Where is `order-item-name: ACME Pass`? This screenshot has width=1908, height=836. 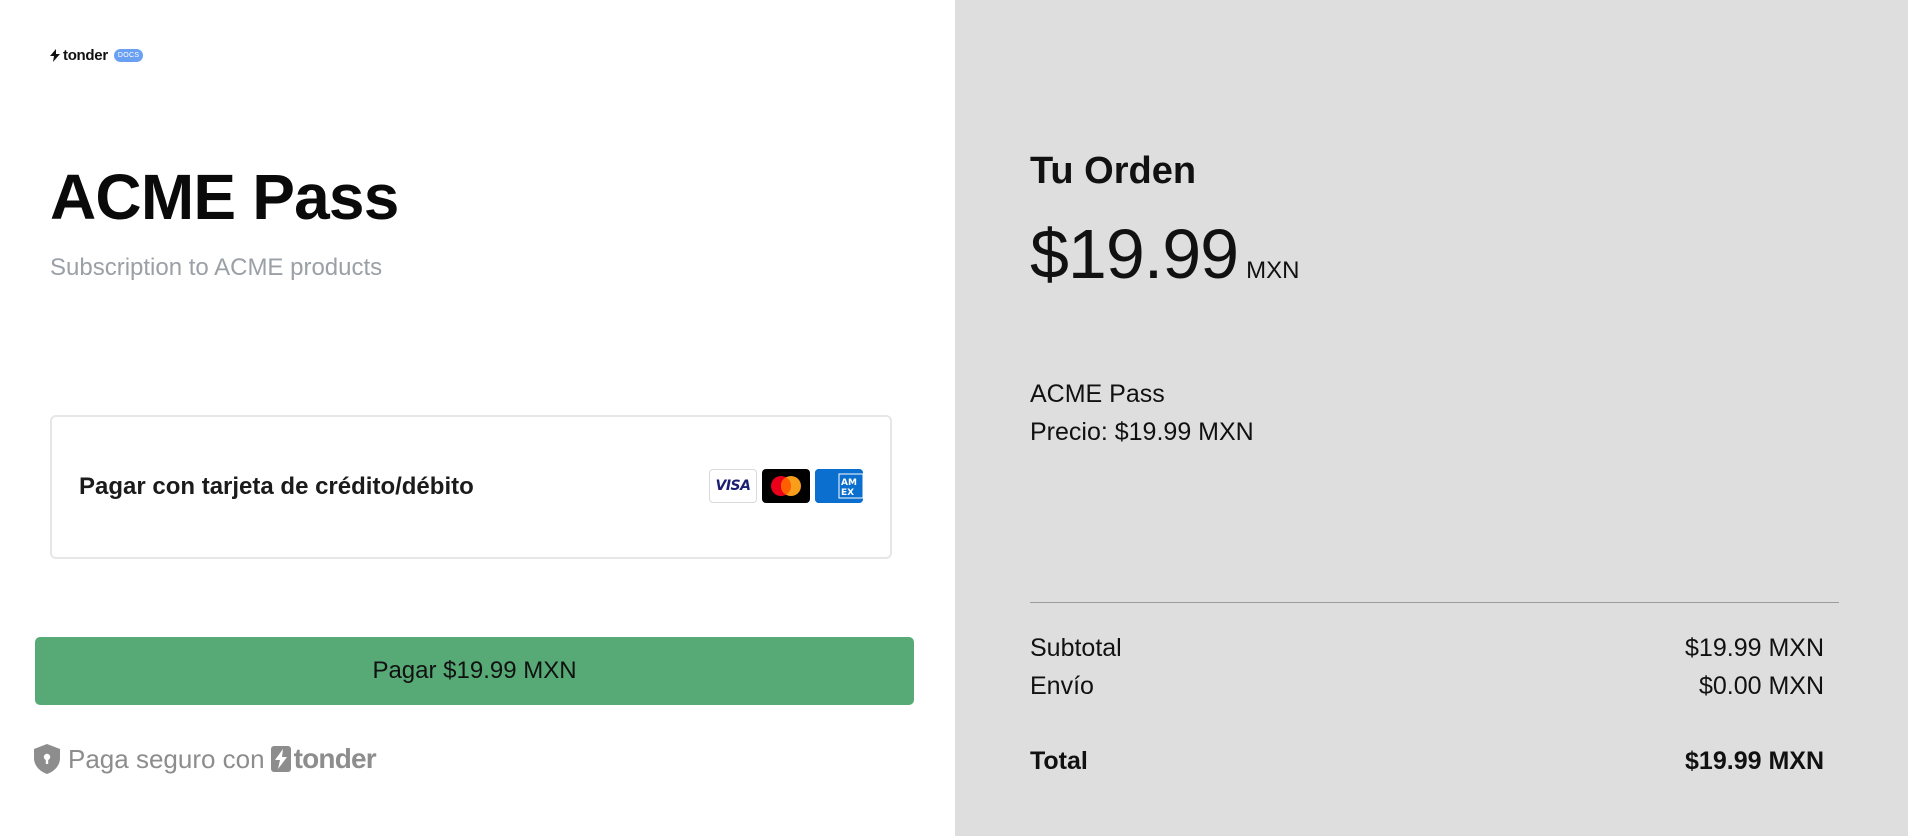 order-item-name: ACME Pass is located at coordinates (1097, 394).